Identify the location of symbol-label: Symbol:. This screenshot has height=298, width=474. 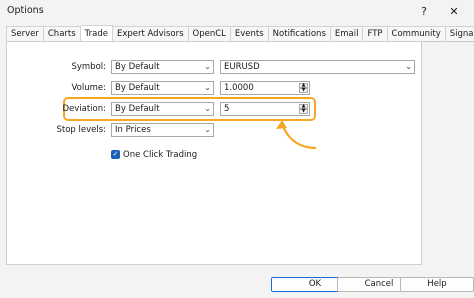
(88, 67).